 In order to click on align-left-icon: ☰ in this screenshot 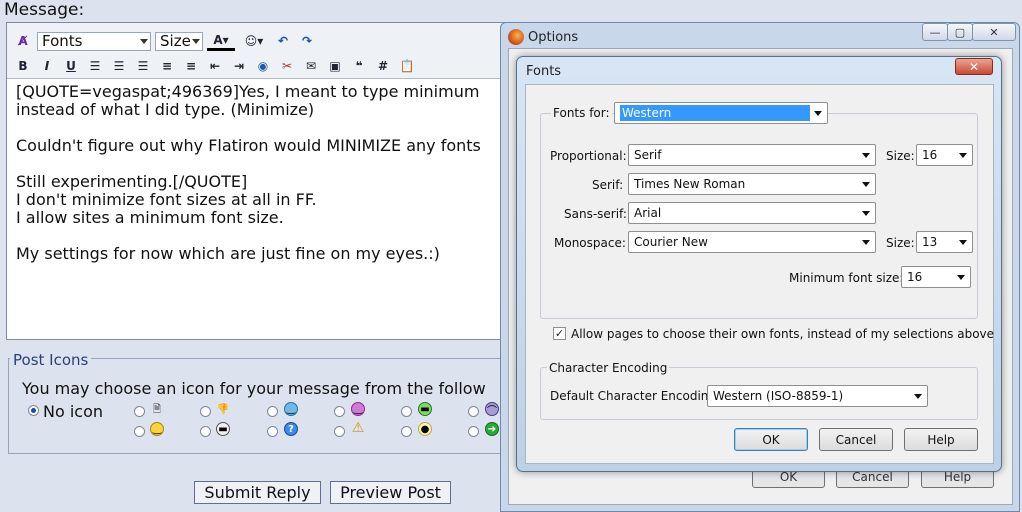, I will do `click(95, 66)`.